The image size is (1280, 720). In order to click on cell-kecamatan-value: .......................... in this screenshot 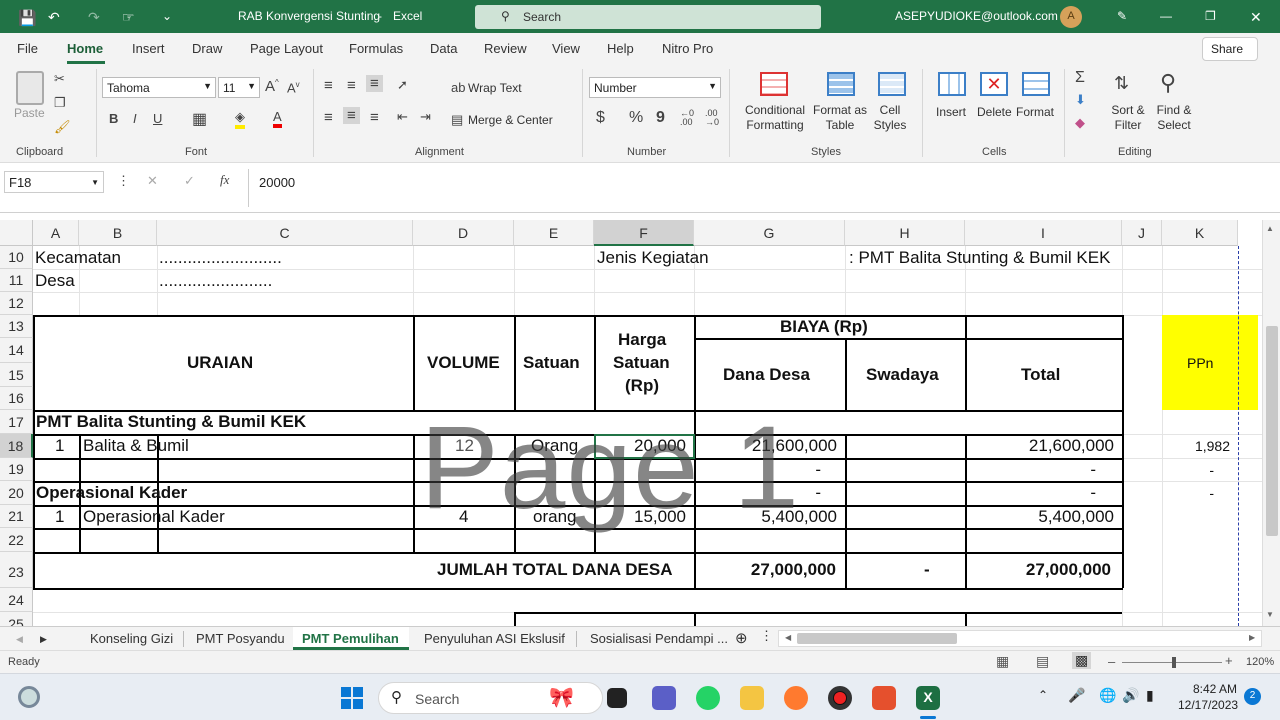, I will do `click(220, 258)`.